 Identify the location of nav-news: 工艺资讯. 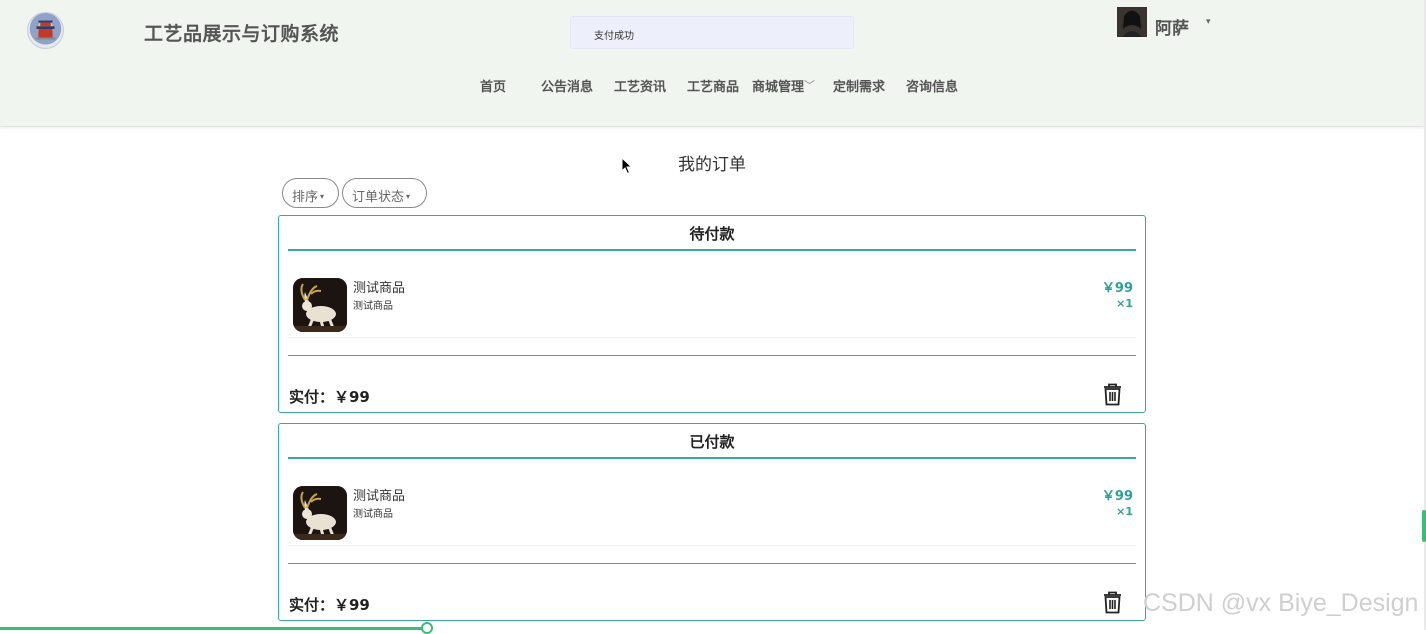
(640, 85).